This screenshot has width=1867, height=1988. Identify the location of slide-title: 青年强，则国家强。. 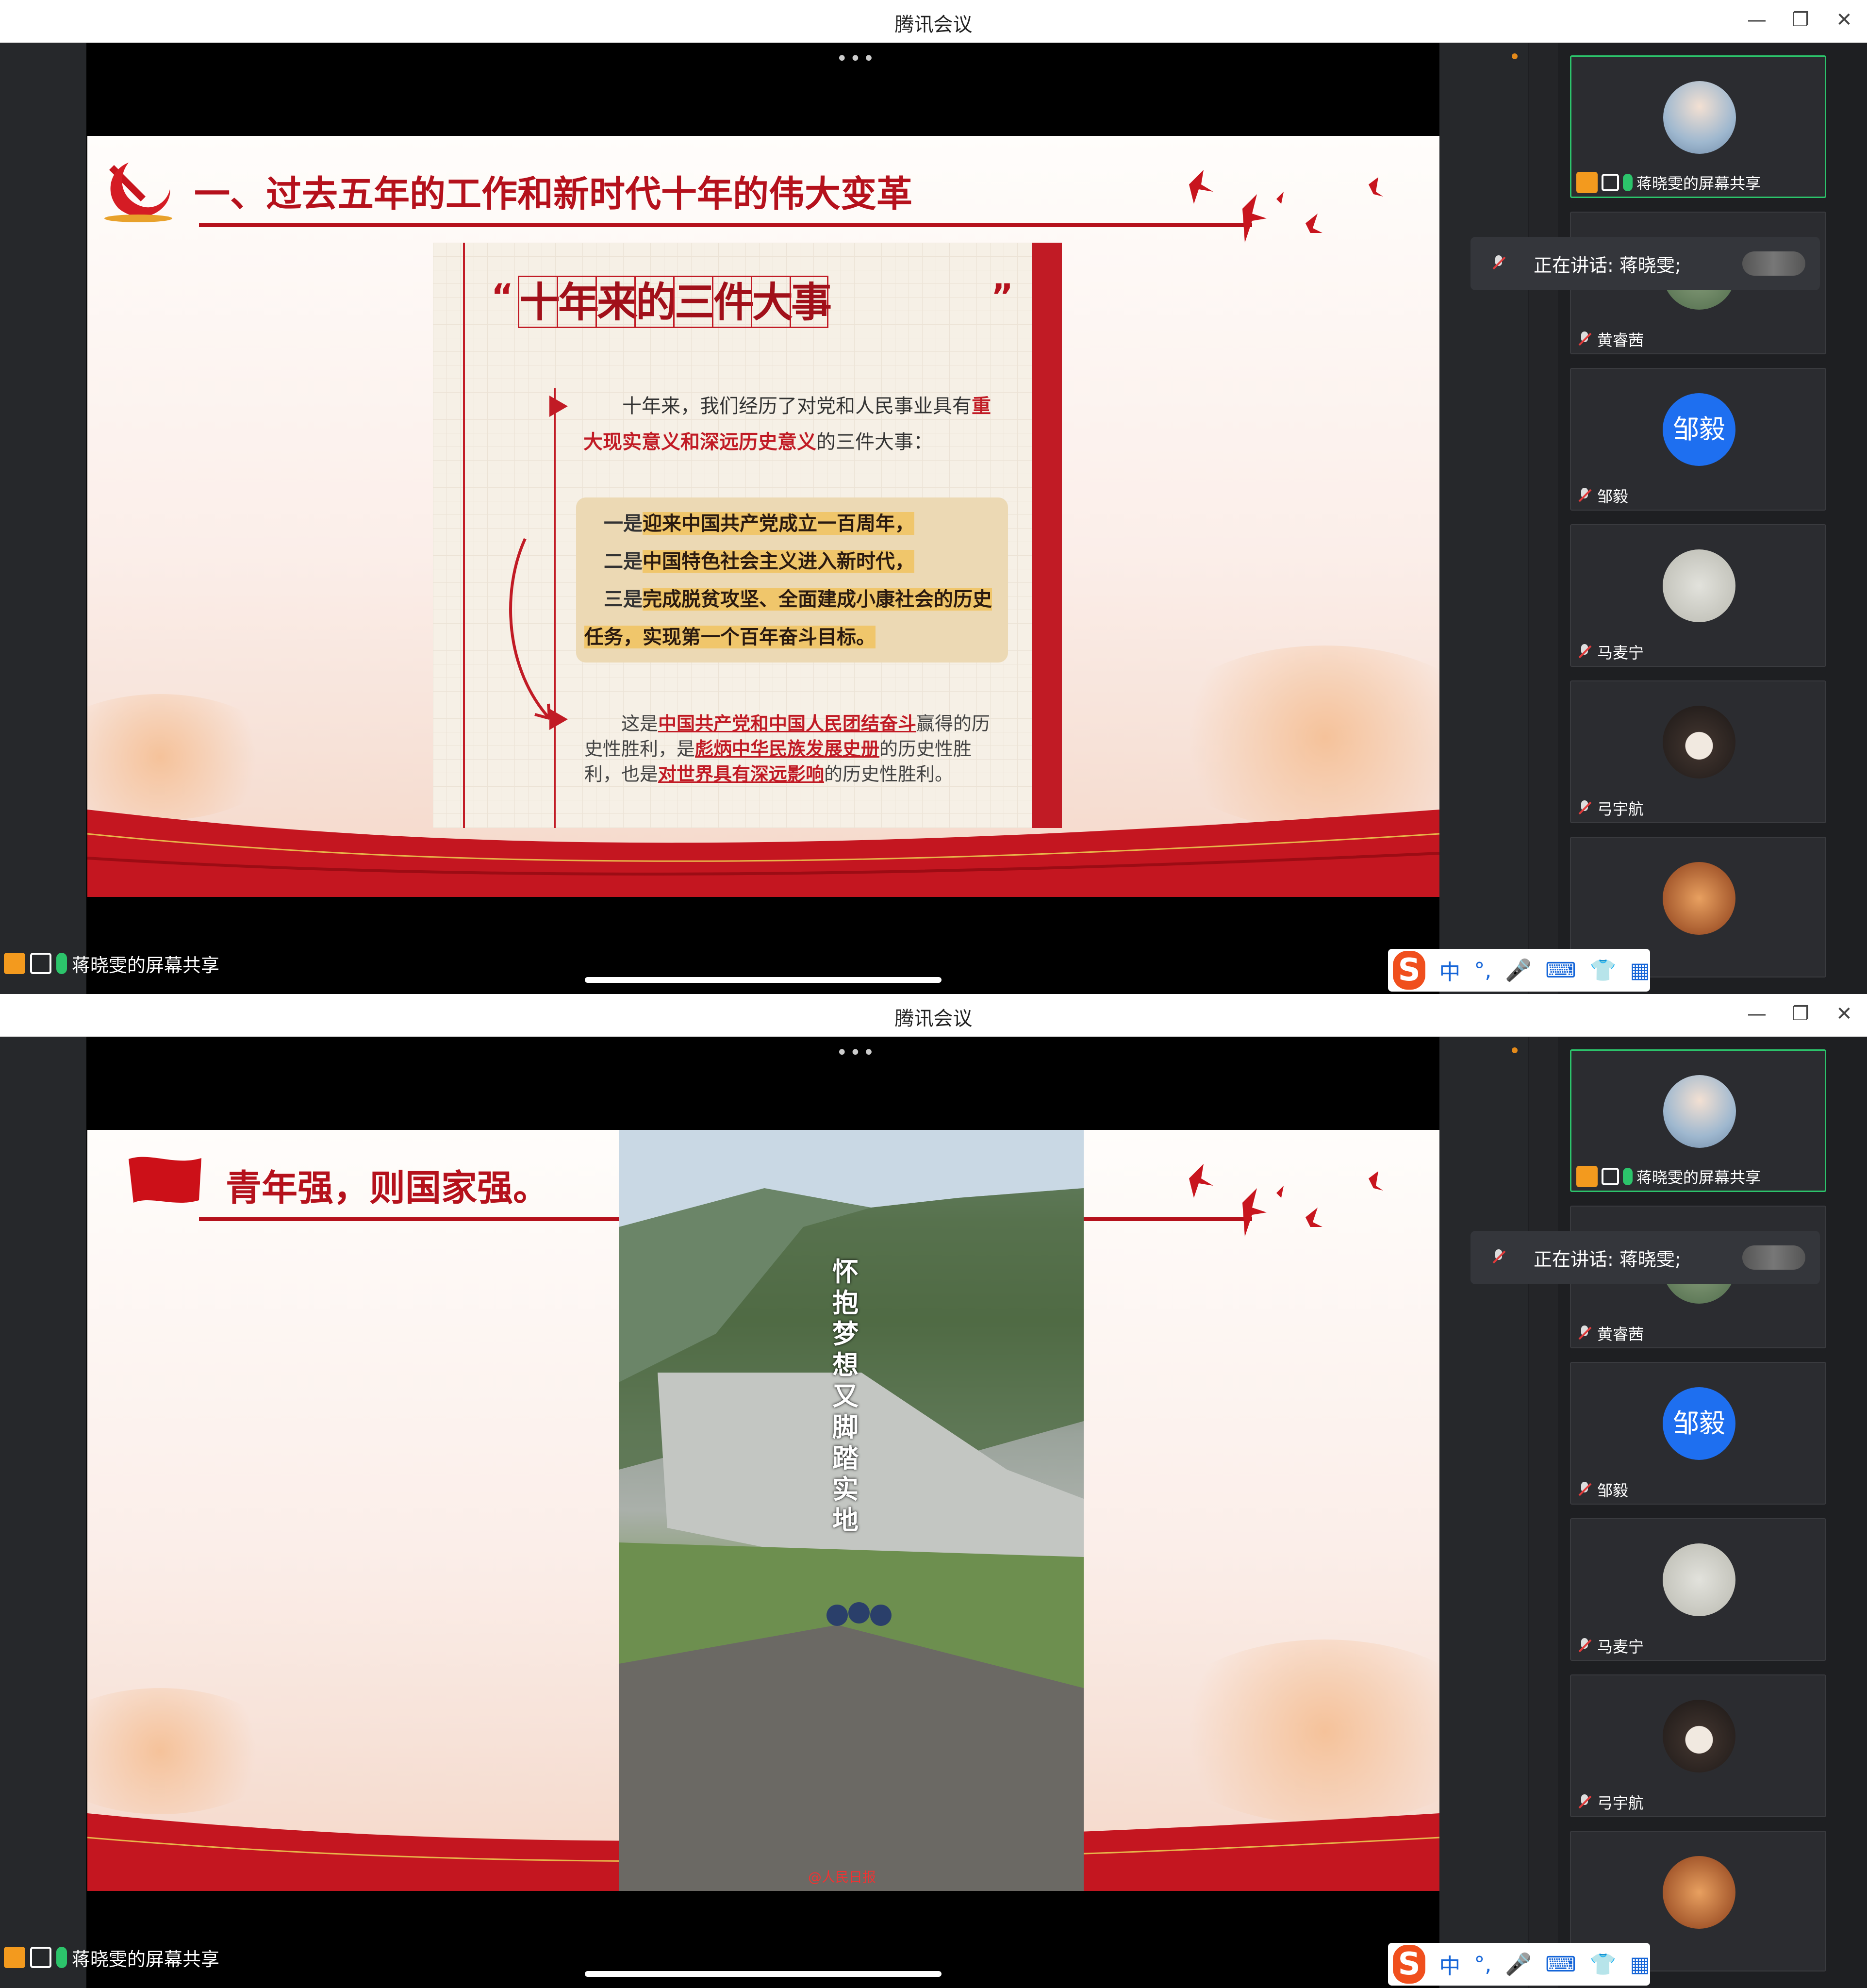
(387, 1188).